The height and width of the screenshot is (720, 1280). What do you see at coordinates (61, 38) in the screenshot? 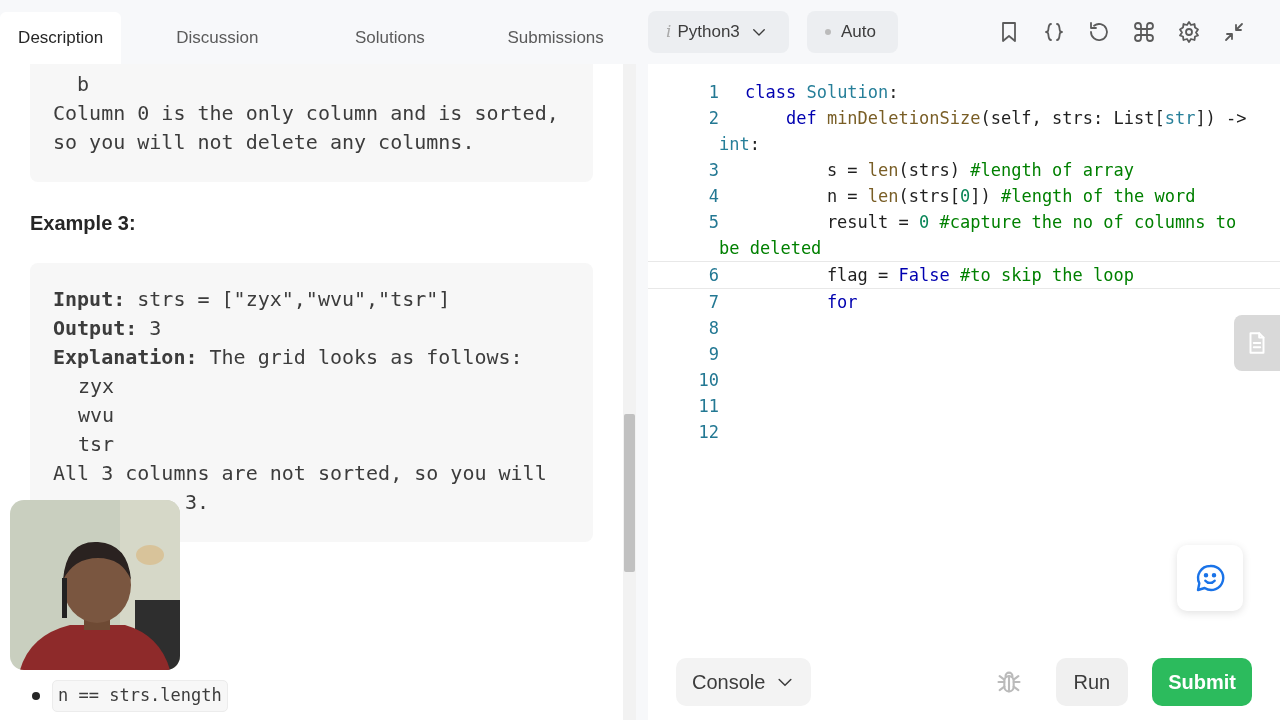
I see `tab: Description` at bounding box center [61, 38].